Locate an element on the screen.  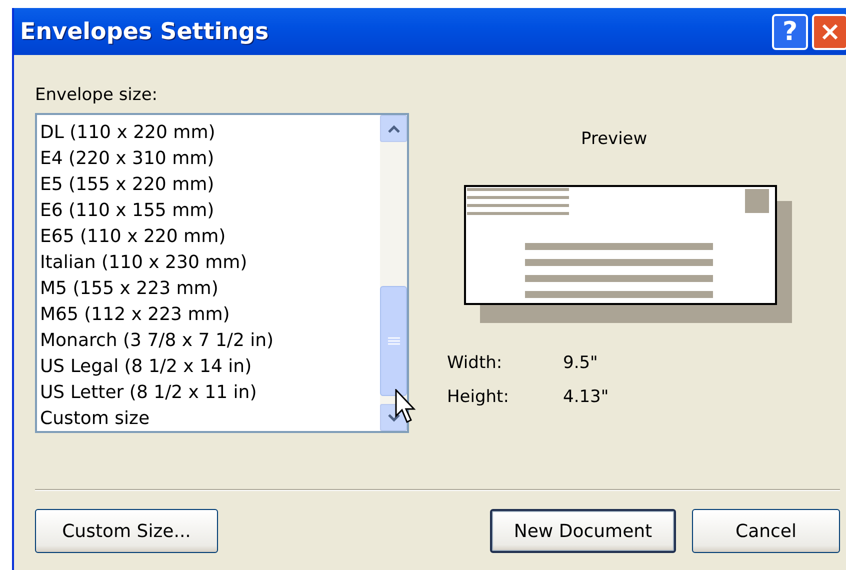
dialog-button: Cancel is located at coordinates (766, 531).